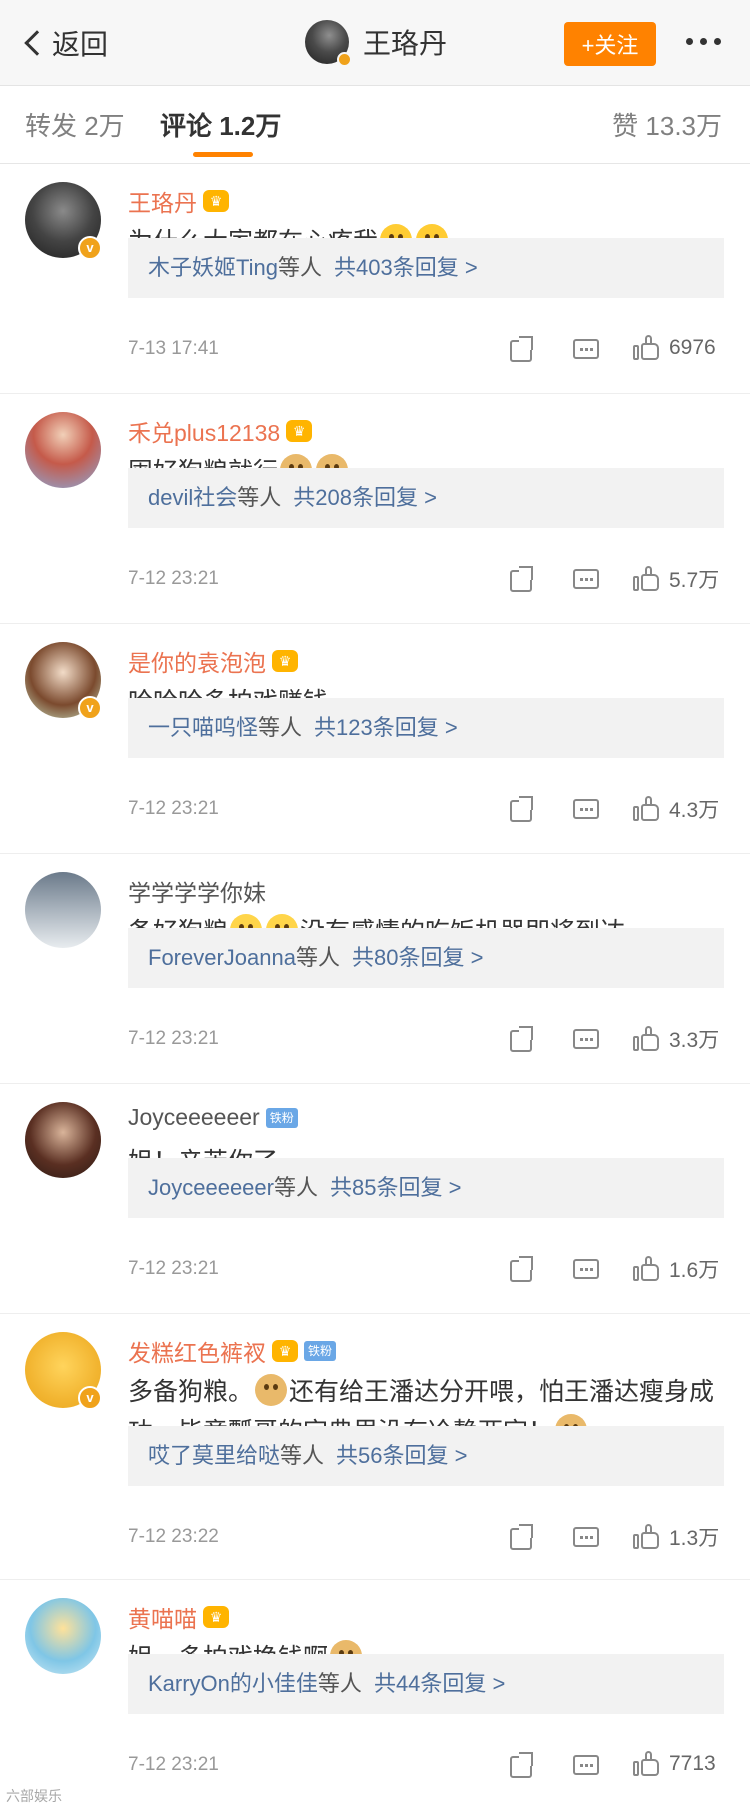 The image size is (750, 1814). What do you see at coordinates (194, 1117) in the screenshot?
I see `username: Joyceeeeeer` at bounding box center [194, 1117].